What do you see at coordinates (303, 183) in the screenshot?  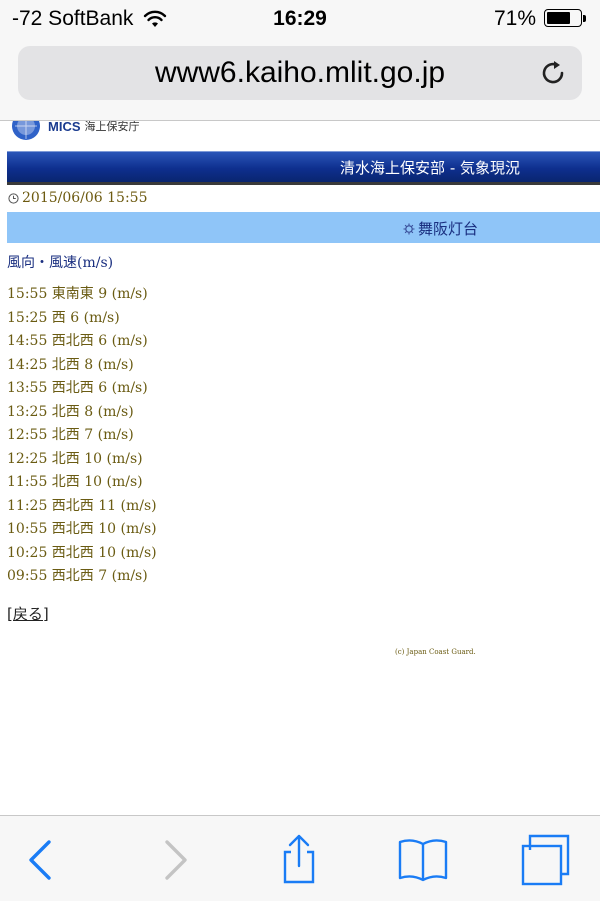 I see `header-divider` at bounding box center [303, 183].